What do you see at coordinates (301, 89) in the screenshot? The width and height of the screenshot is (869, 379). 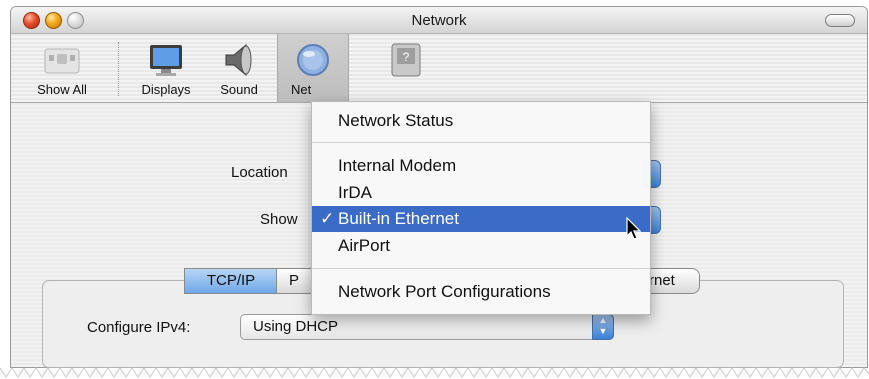 I see `toolbar-label: Net` at bounding box center [301, 89].